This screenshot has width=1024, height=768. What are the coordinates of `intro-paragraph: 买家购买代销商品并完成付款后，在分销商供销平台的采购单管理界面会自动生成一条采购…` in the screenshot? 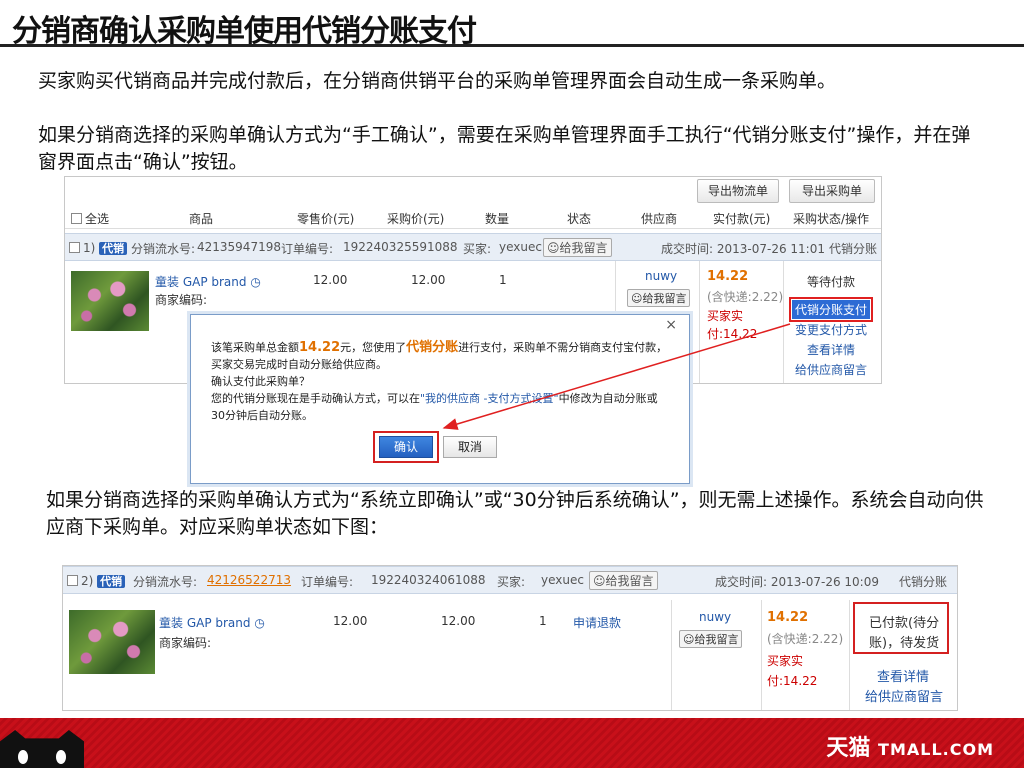 It's located at (437, 81).